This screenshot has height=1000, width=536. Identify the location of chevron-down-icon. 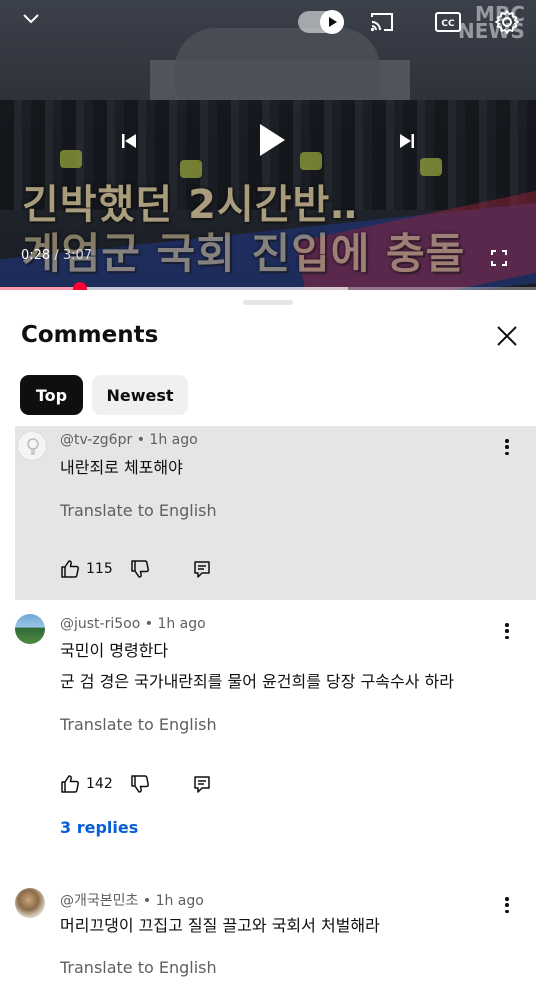
(31, 19).